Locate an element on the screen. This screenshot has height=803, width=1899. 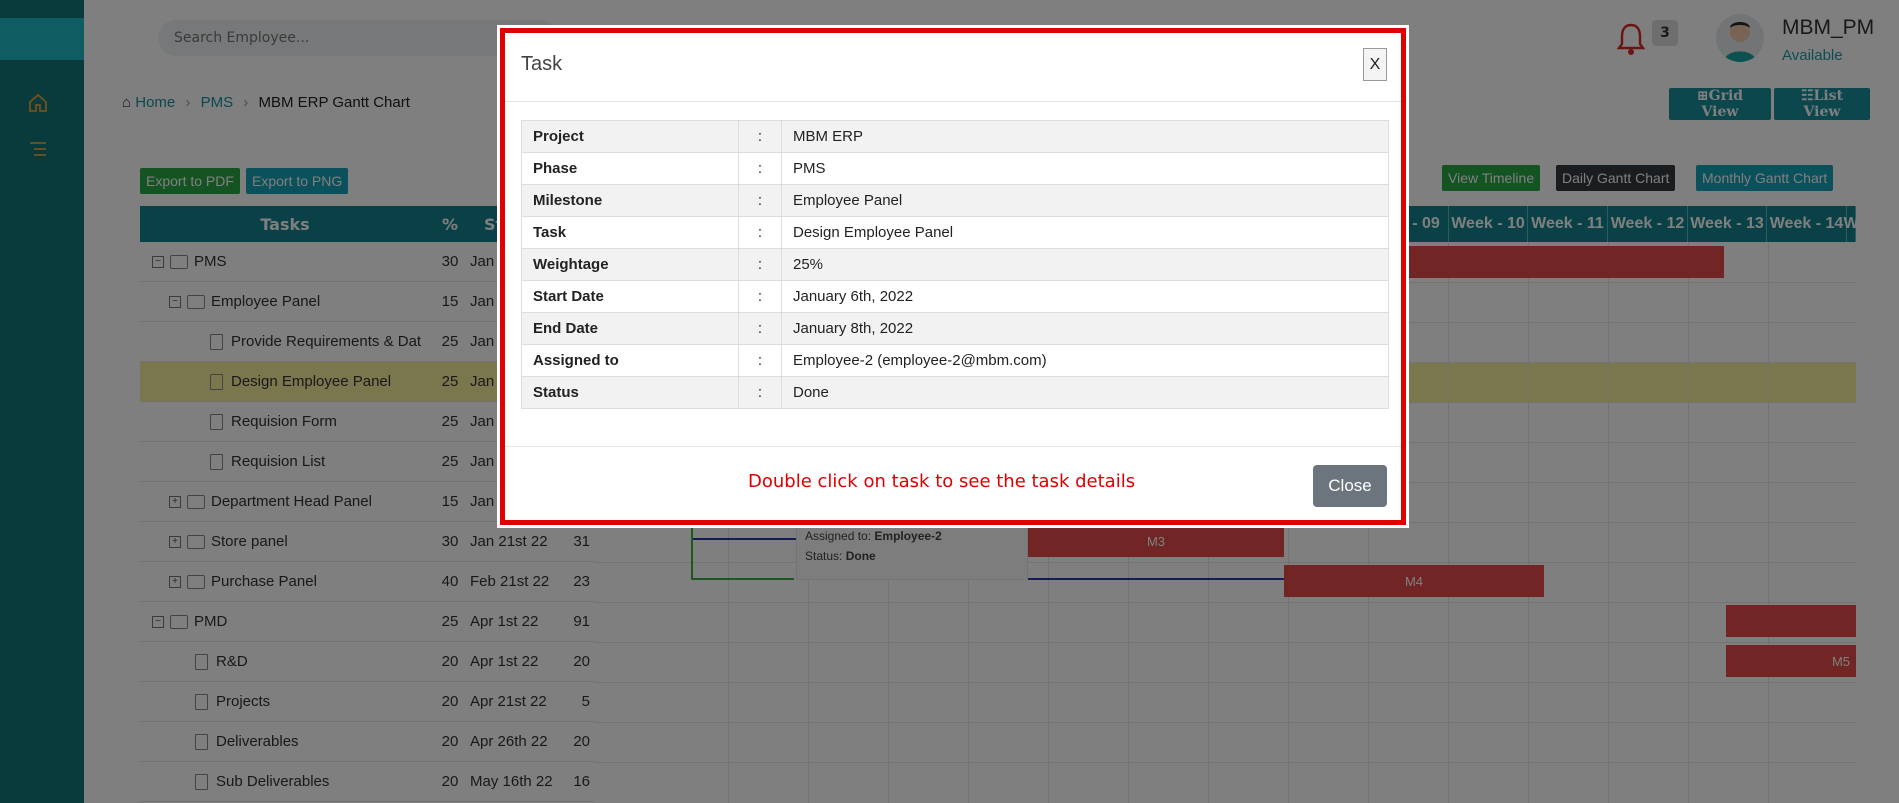
detail-row: End Date: January 8th, 2022 is located at coordinates (955, 328).